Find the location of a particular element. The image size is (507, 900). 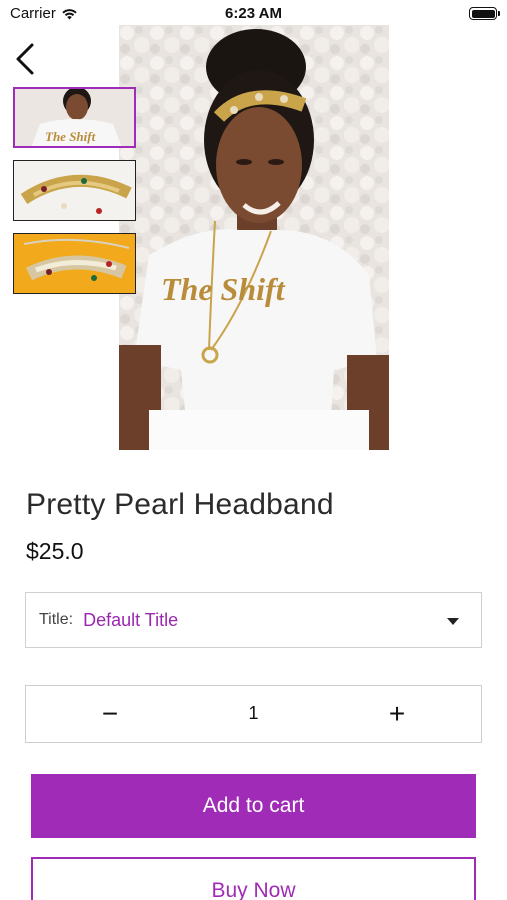

thumbnail-strip: The Shift is located at coordinates (74, 196).